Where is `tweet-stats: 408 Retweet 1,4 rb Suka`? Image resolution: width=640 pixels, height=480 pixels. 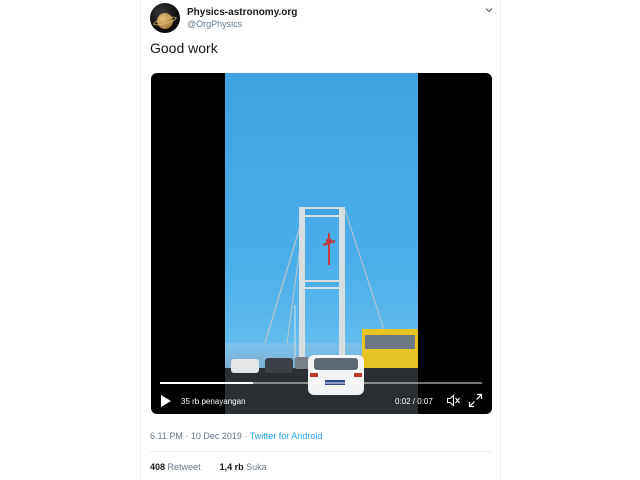
tweet-stats: 408 Retweet 1,4 rb Suka is located at coordinates (208, 467).